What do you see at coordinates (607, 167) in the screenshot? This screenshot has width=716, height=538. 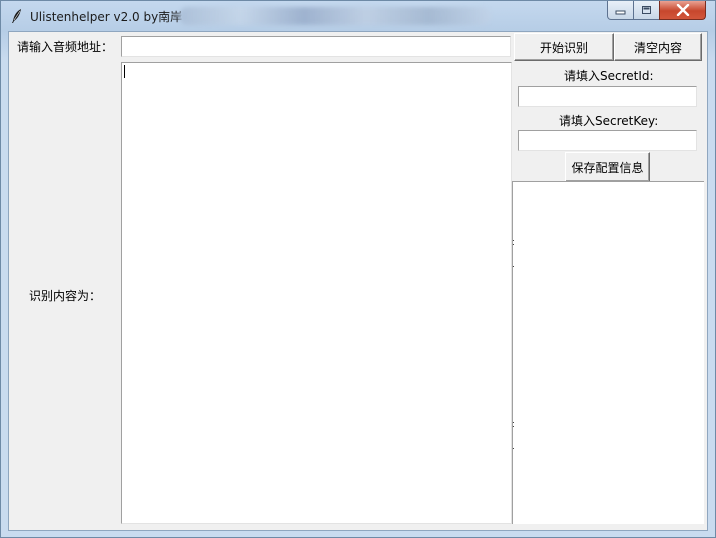 I see `save-config-button: 保存配置信息` at bounding box center [607, 167].